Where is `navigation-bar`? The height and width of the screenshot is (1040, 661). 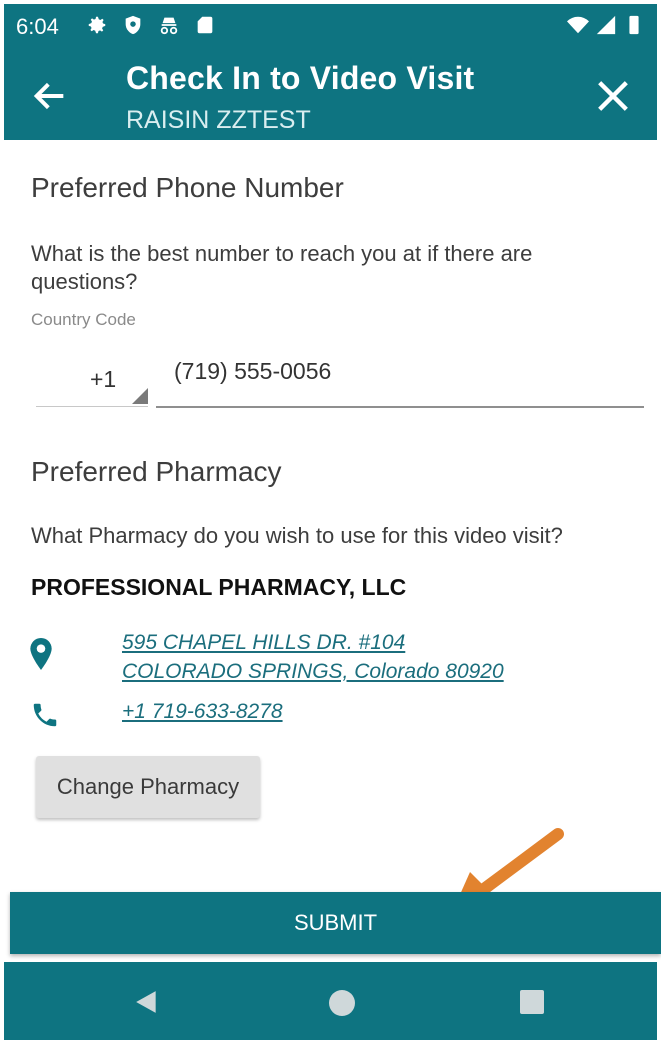
navigation-bar is located at coordinates (330, 1001).